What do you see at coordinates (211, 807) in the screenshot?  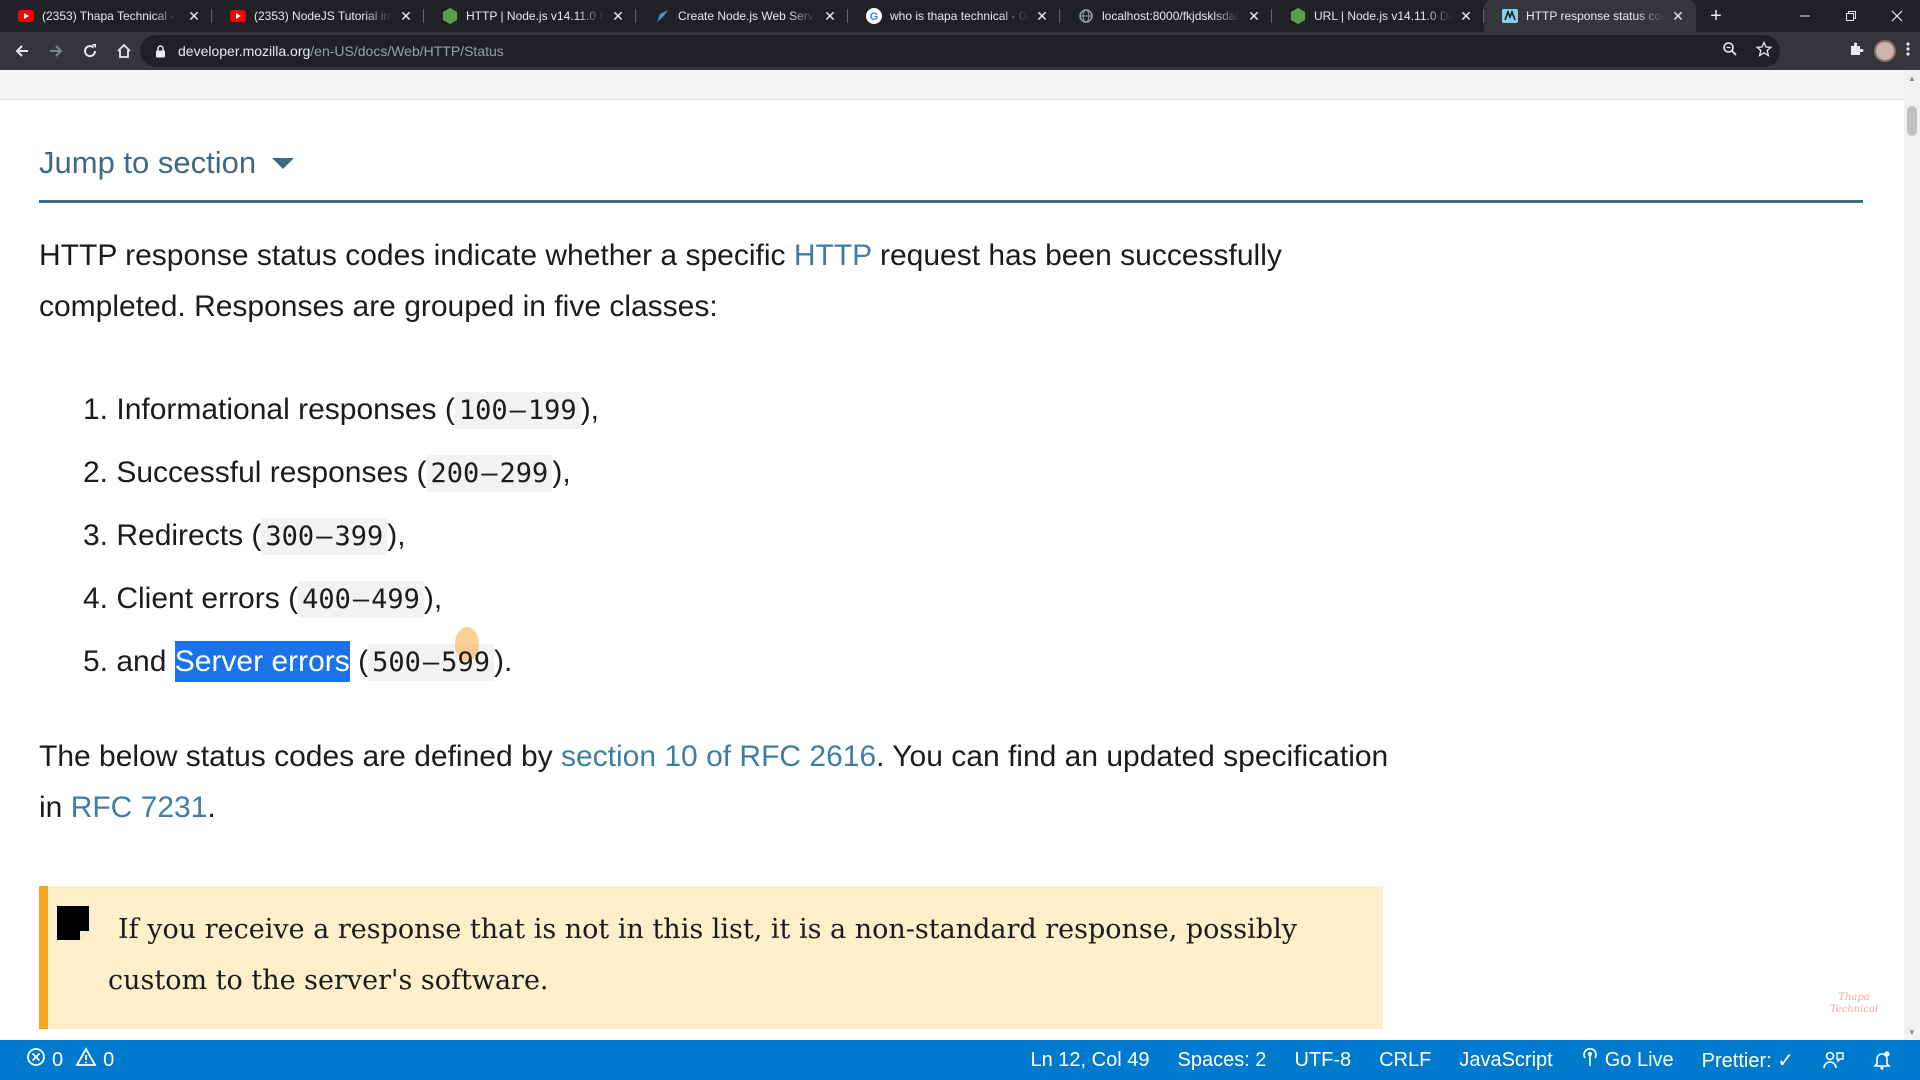 I see `rfc-text-end: .` at bounding box center [211, 807].